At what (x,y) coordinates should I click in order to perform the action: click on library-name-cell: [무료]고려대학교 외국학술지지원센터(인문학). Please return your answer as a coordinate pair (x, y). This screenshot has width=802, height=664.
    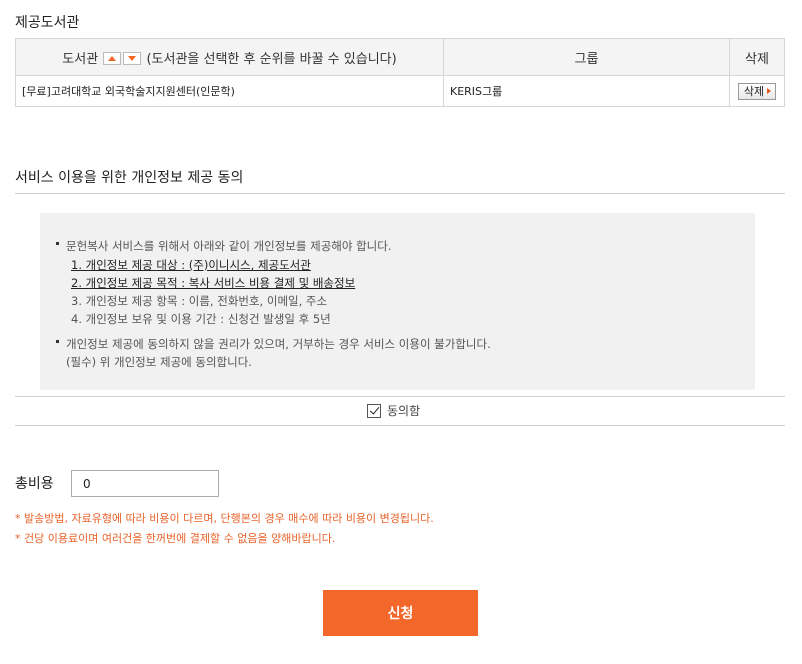
    Looking at the image, I should click on (229, 91).